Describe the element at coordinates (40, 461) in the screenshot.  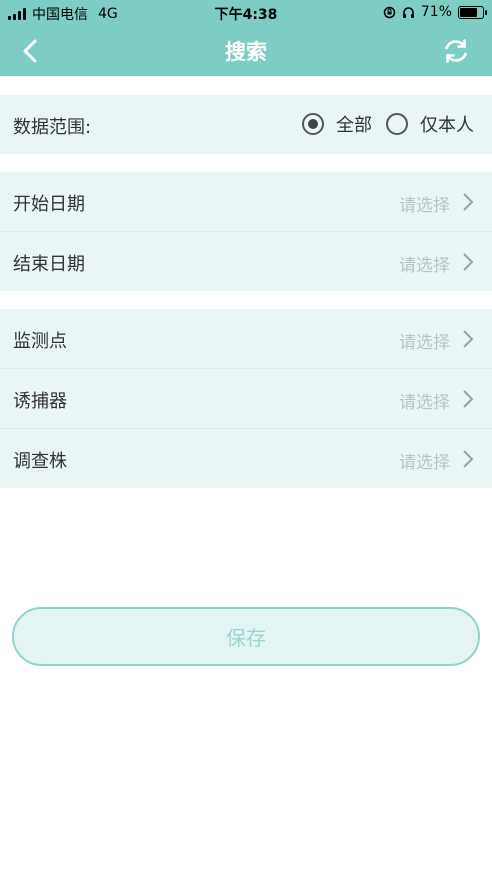
I see `survey-plant-label: 调查株` at that location.